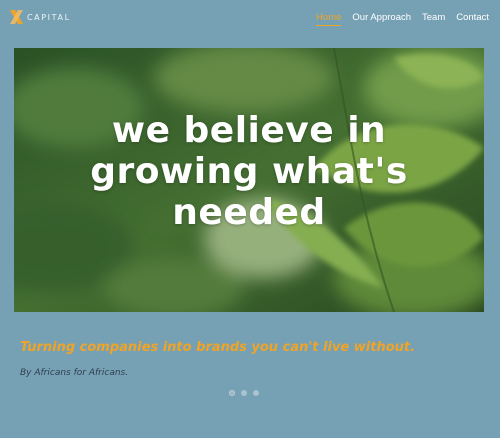  I want to click on x-logo-icon, so click(16, 17).